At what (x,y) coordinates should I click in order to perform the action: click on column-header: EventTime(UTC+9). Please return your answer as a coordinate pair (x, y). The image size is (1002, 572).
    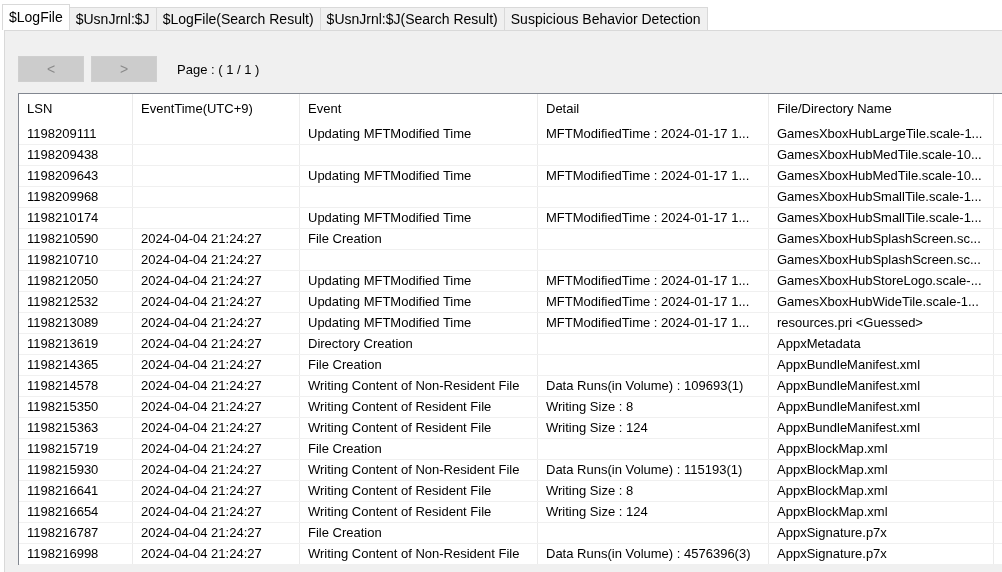
    Looking at the image, I should click on (216, 108).